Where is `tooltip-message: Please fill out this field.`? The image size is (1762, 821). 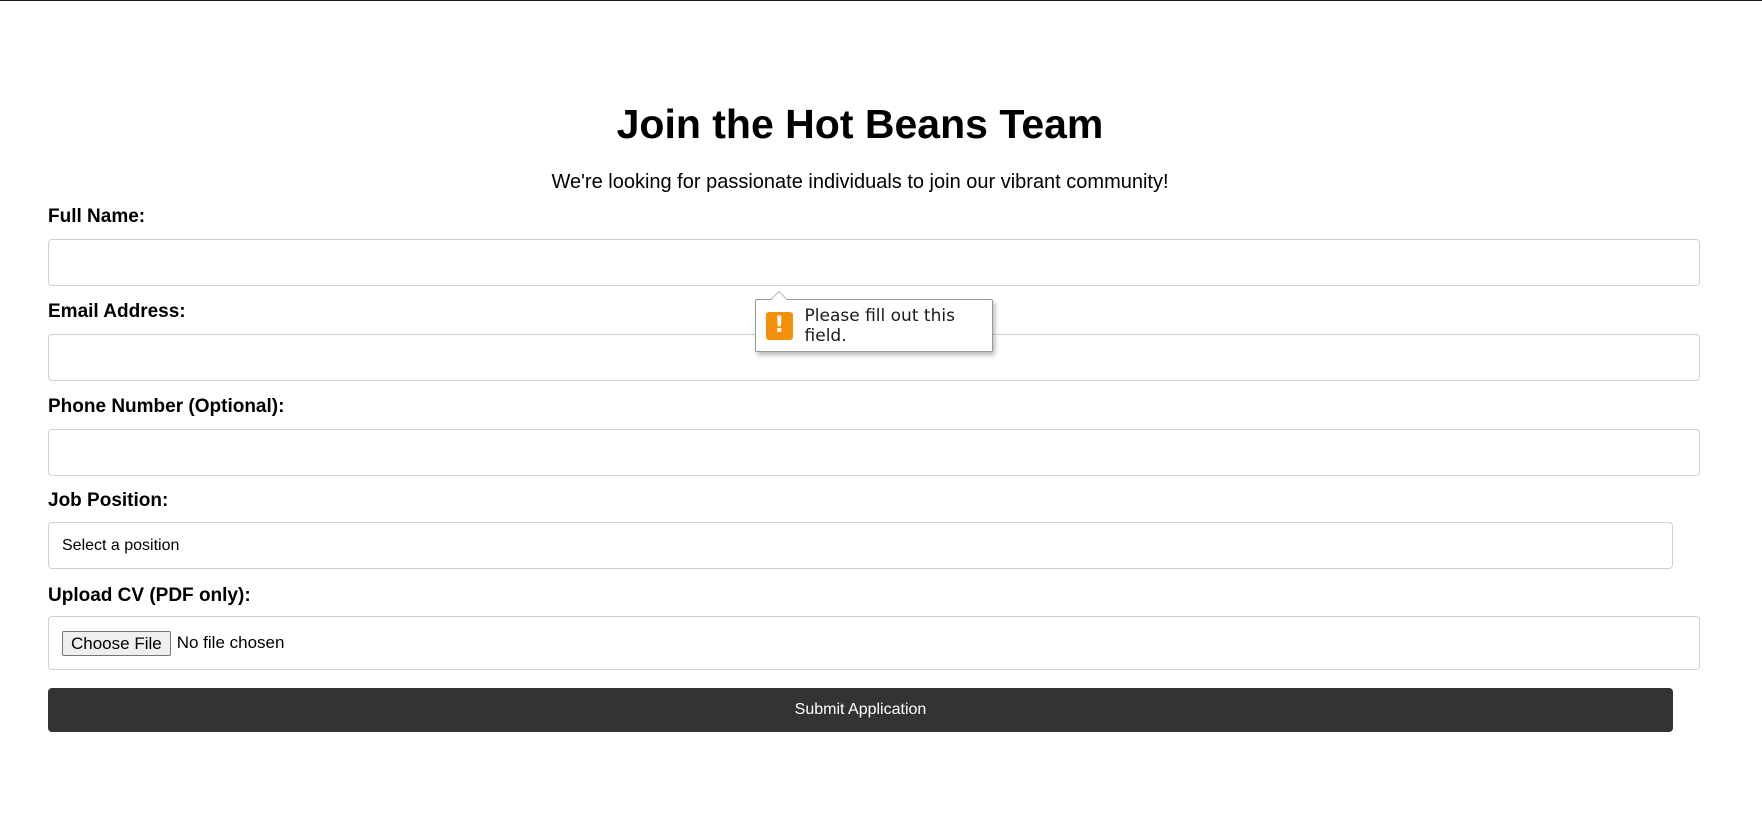 tooltip-message: Please fill out this field. is located at coordinates (879, 325).